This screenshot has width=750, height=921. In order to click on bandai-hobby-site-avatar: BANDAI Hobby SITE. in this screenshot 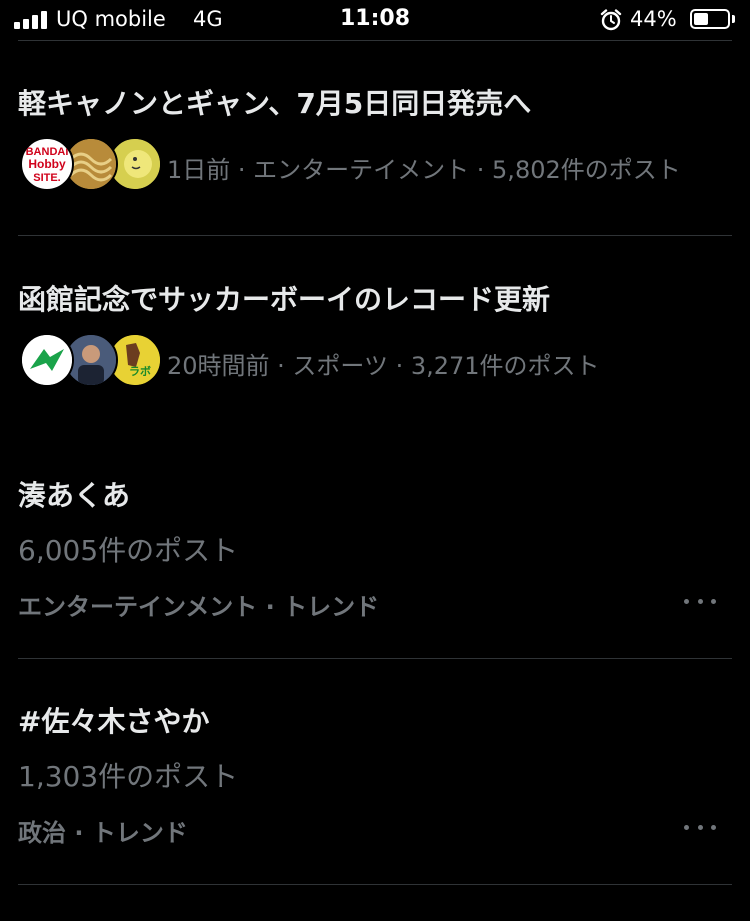, I will do `click(47, 164)`.